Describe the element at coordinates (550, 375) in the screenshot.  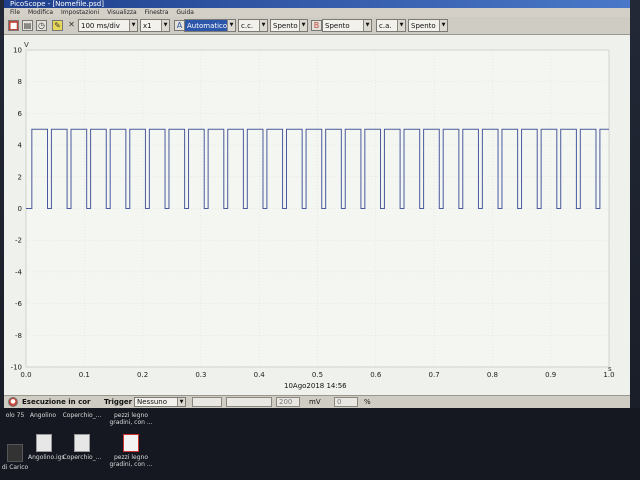
I see `x-tick-label: 0.9` at that location.